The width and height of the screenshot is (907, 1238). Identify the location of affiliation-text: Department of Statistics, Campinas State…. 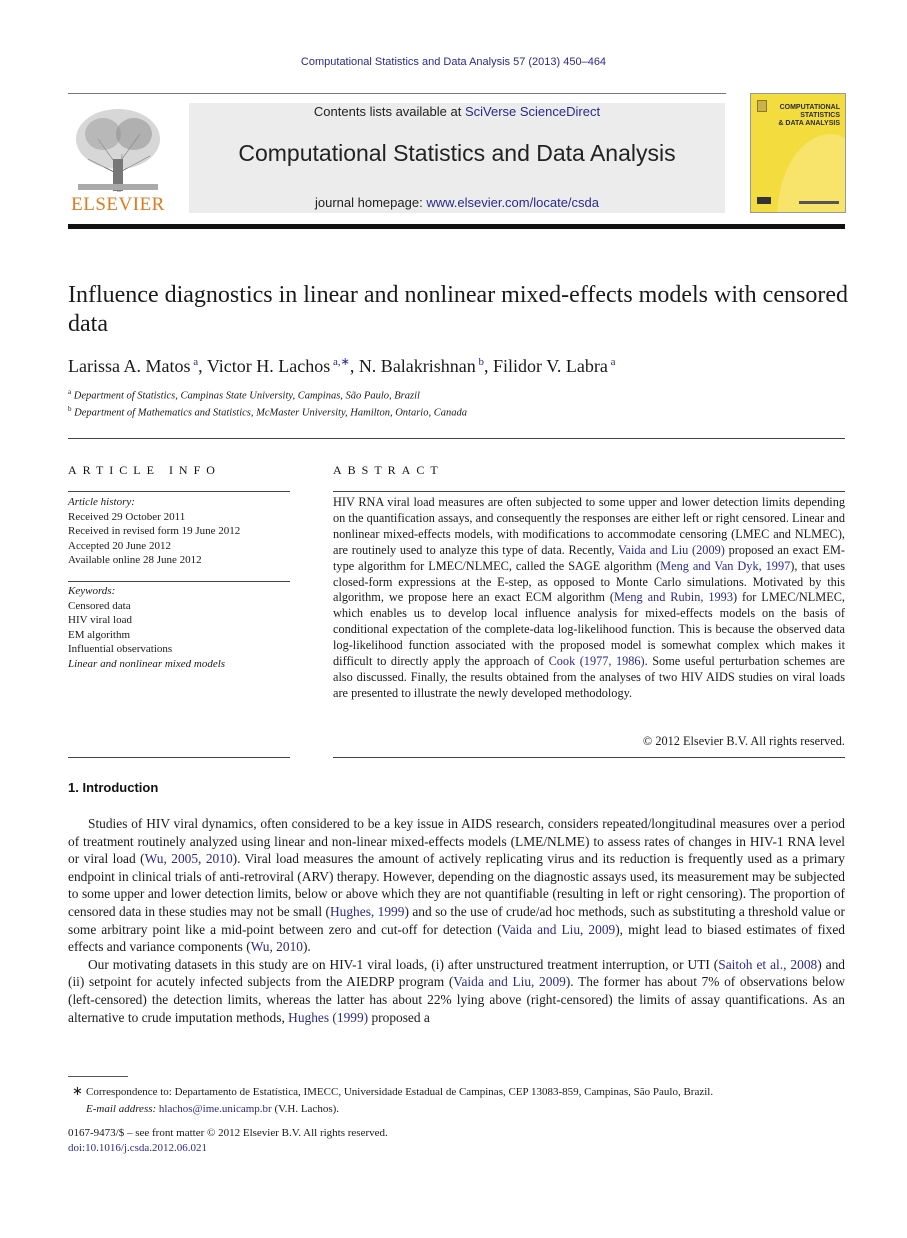
(246, 396).